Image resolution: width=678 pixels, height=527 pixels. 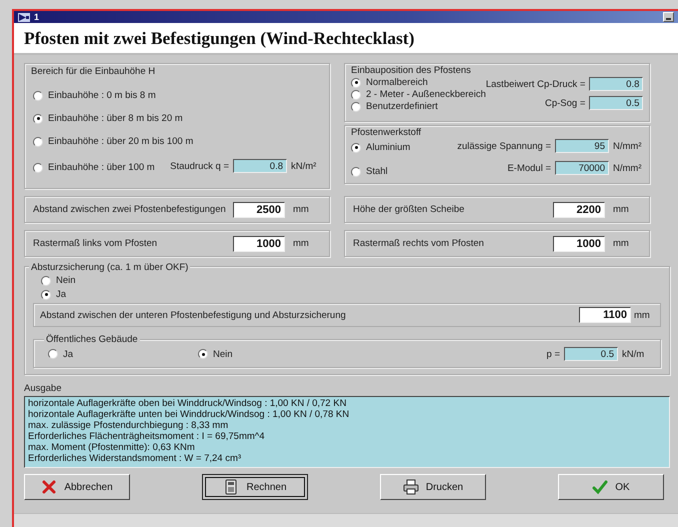 What do you see at coordinates (93, 71) in the screenshot?
I see `group-label: Bereich für die Einbauhöhe H` at bounding box center [93, 71].